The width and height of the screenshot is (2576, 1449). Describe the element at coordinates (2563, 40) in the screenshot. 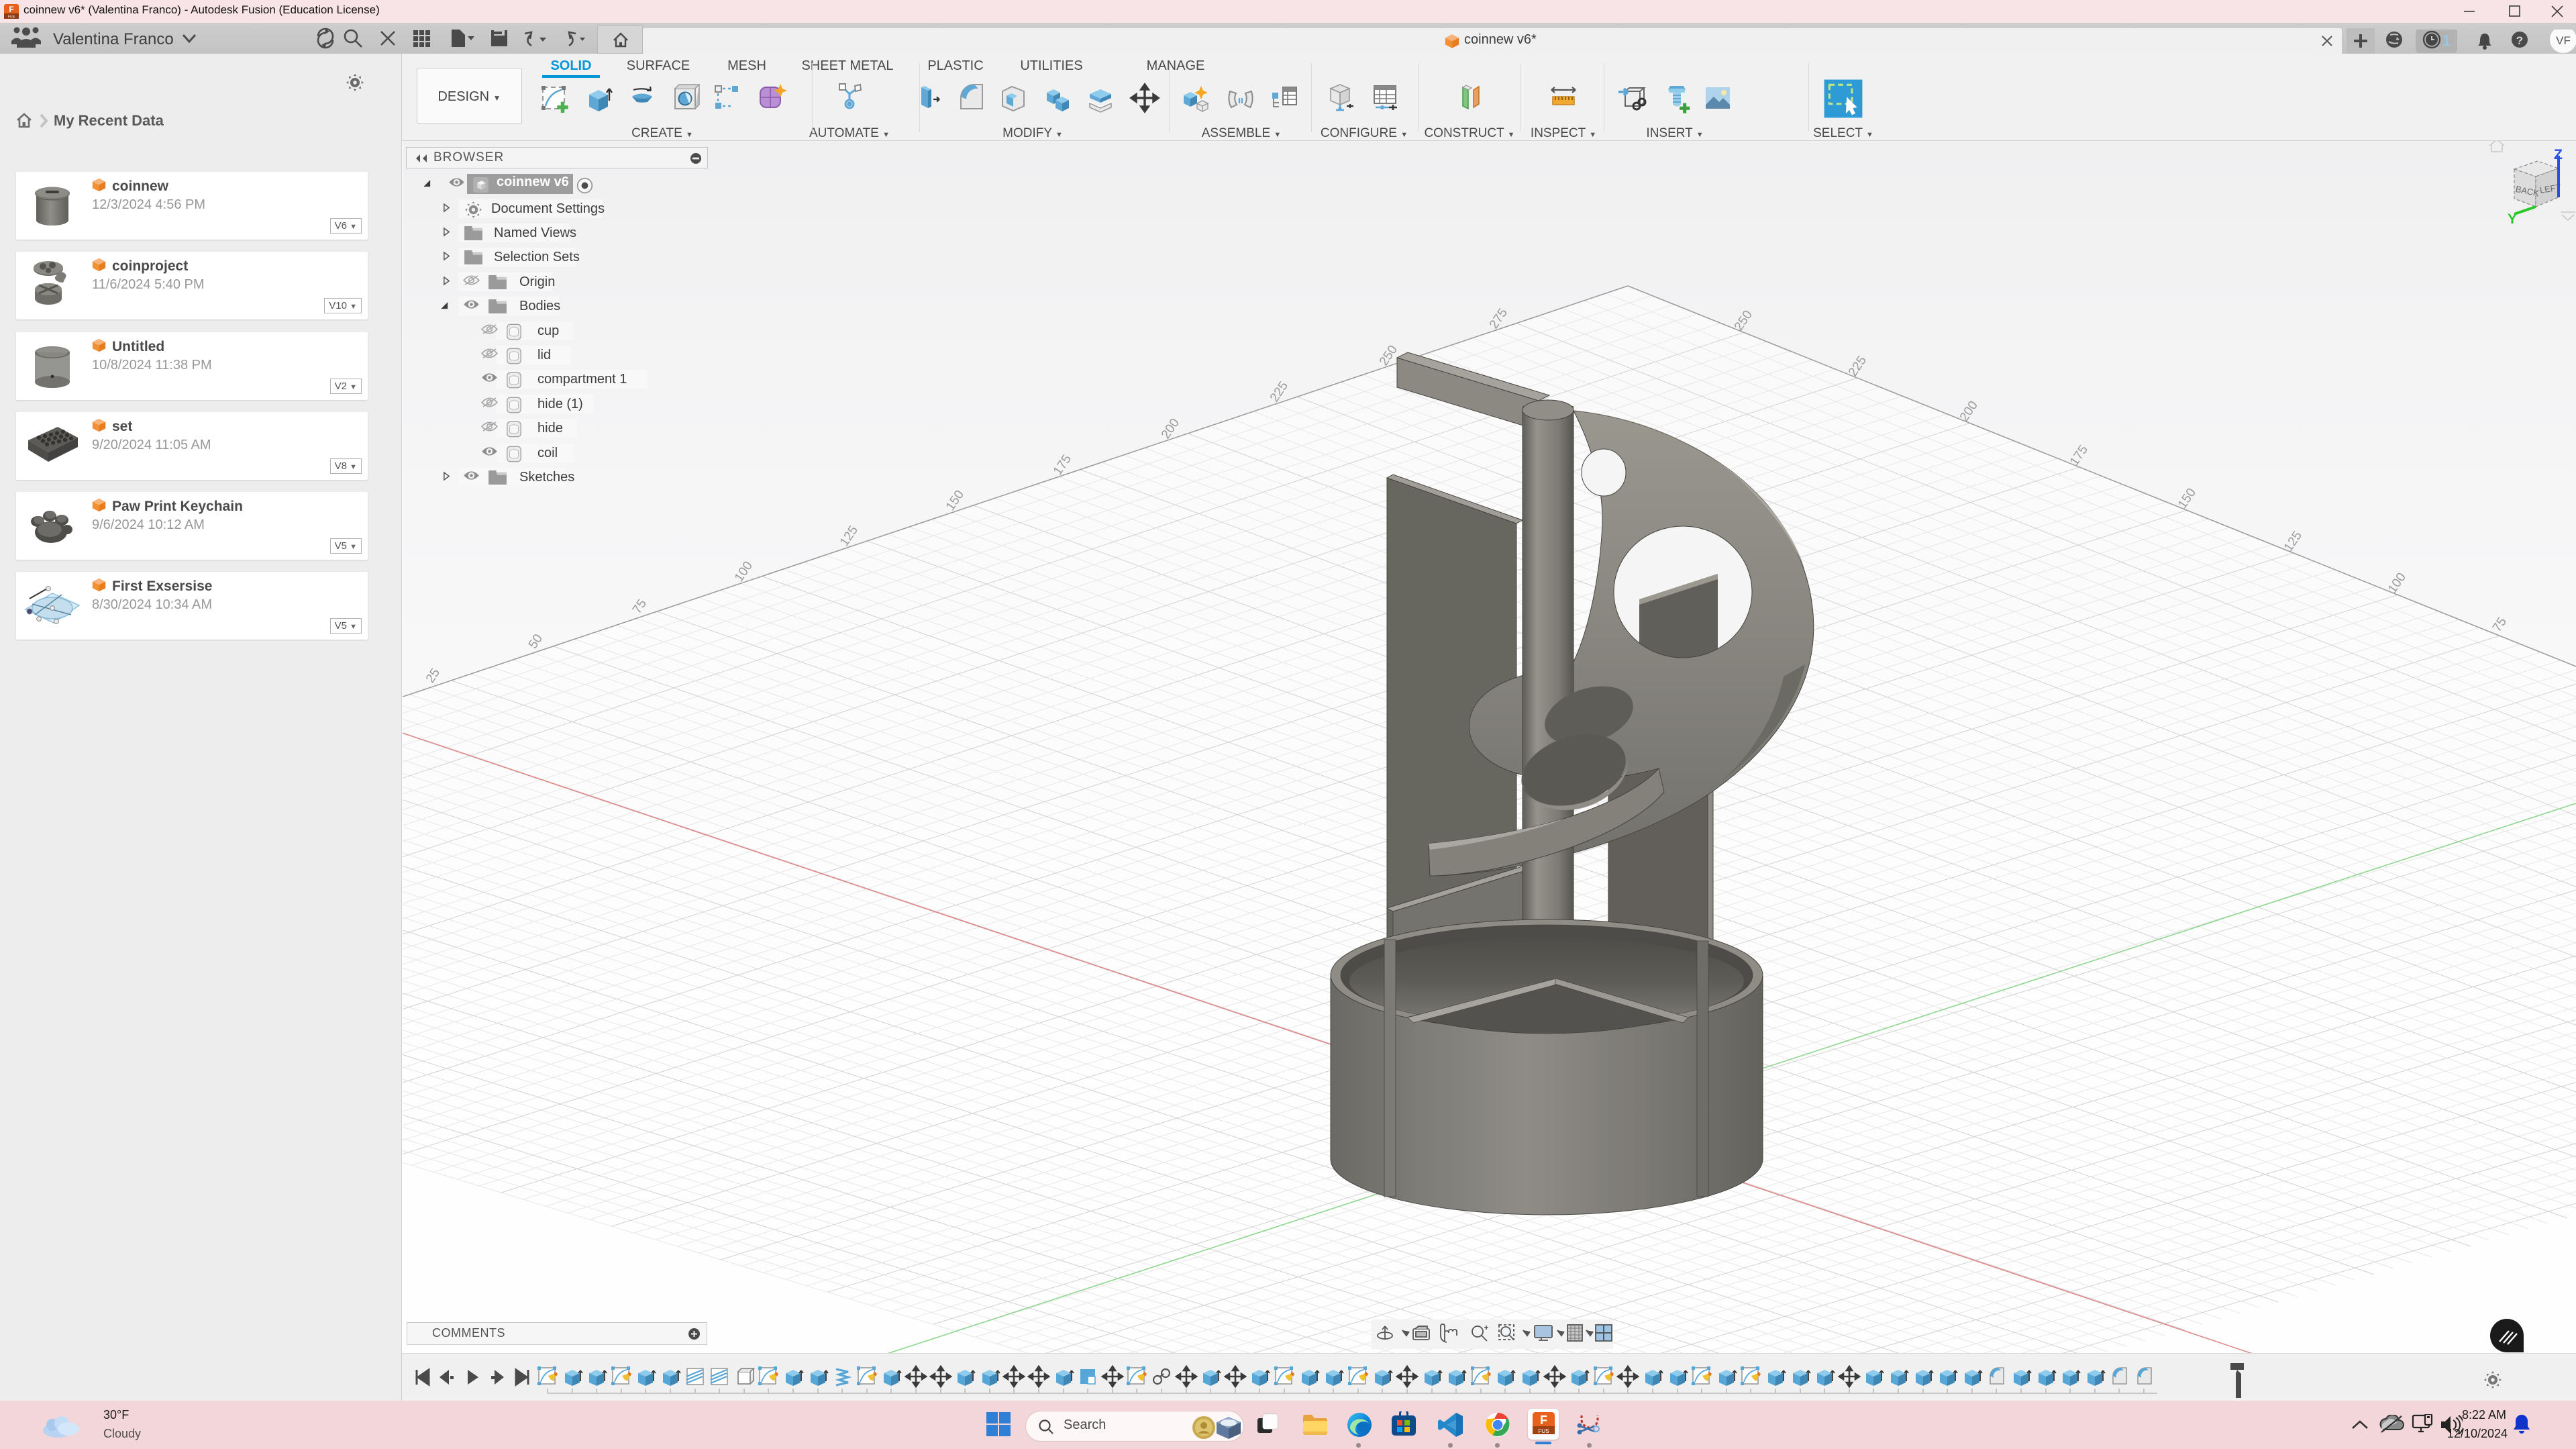

I see `svg-text: VF` at that location.